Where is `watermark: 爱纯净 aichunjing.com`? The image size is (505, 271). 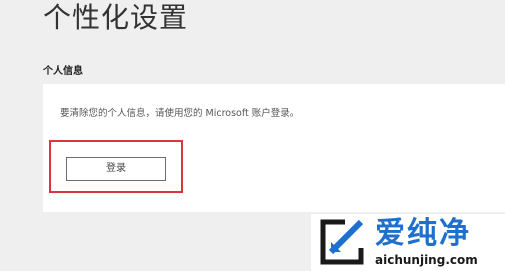 watermark: 爱纯净 aichunjing.com is located at coordinates (408, 242).